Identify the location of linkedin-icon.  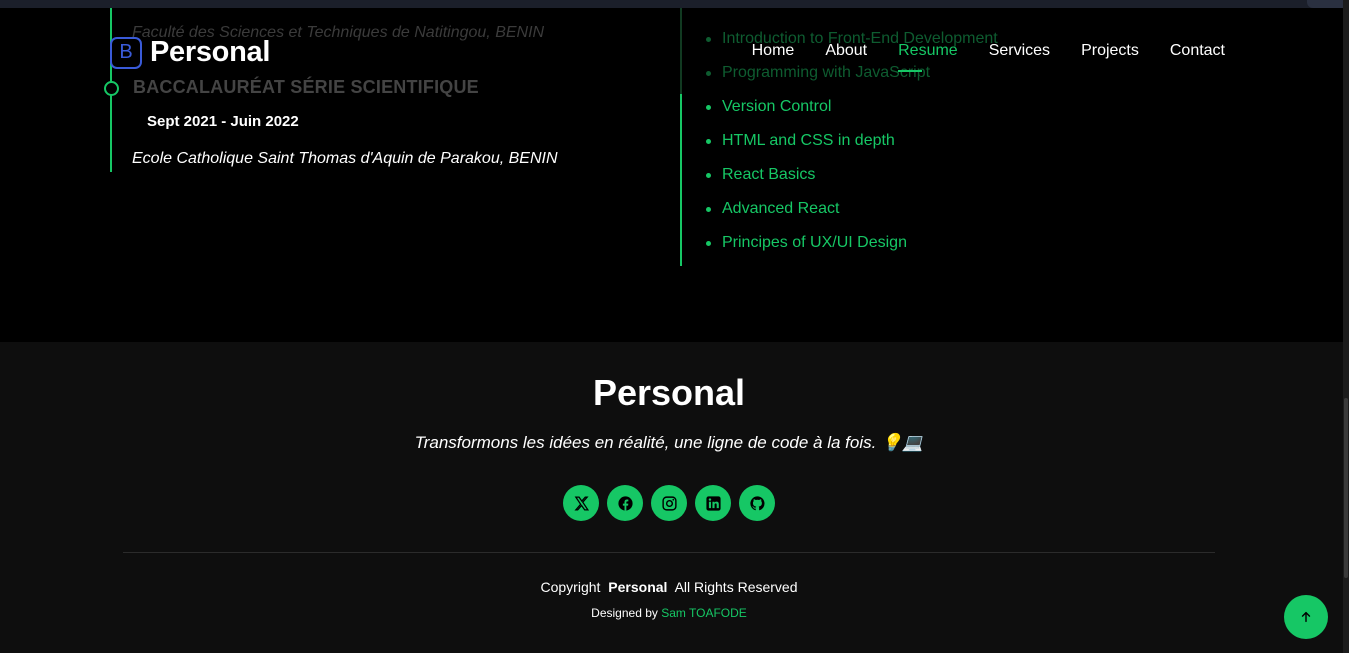
(713, 503).